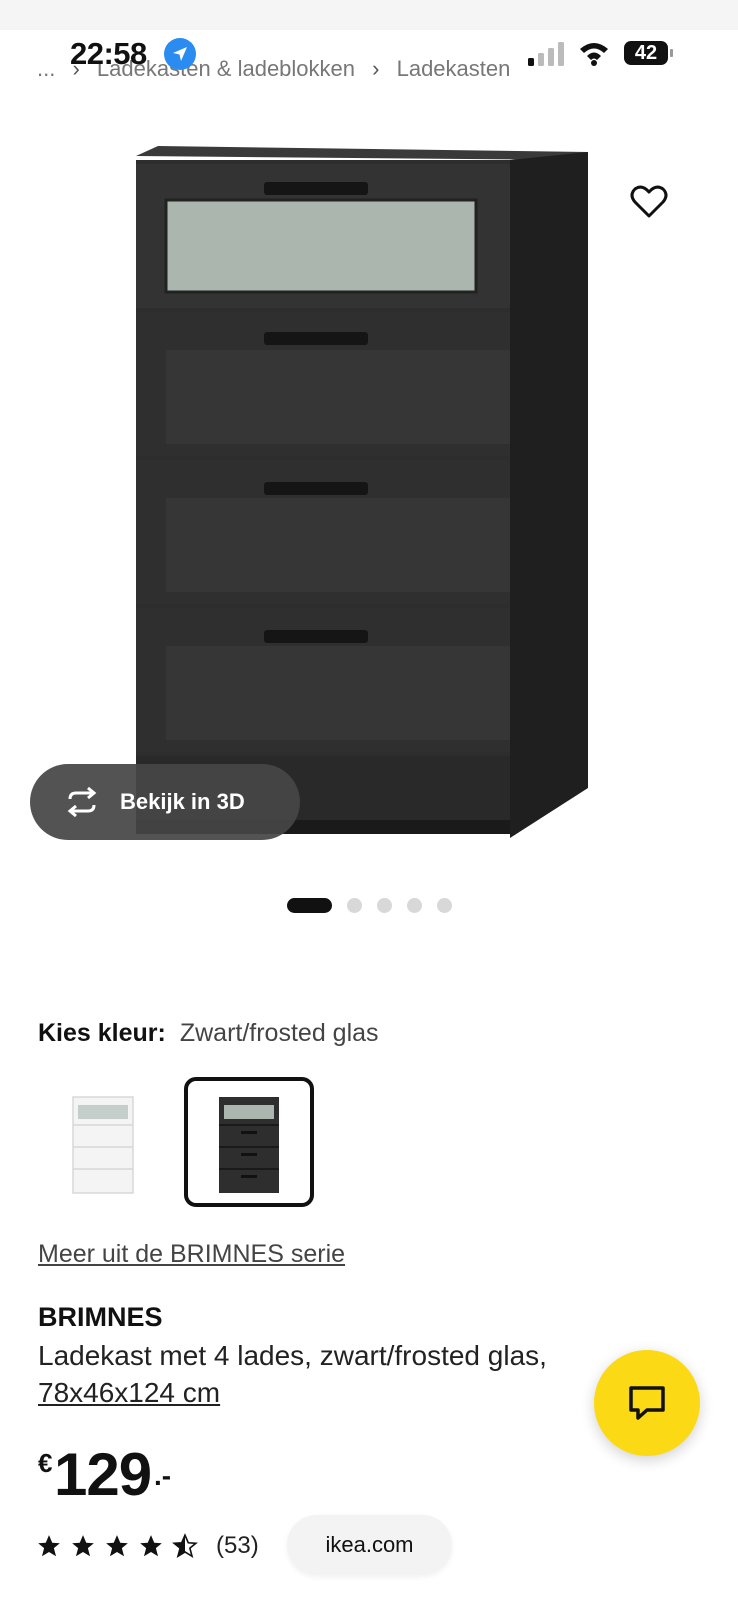  Describe the element at coordinates (82, 802) in the screenshot. I see `rotate-3d-icon` at that location.